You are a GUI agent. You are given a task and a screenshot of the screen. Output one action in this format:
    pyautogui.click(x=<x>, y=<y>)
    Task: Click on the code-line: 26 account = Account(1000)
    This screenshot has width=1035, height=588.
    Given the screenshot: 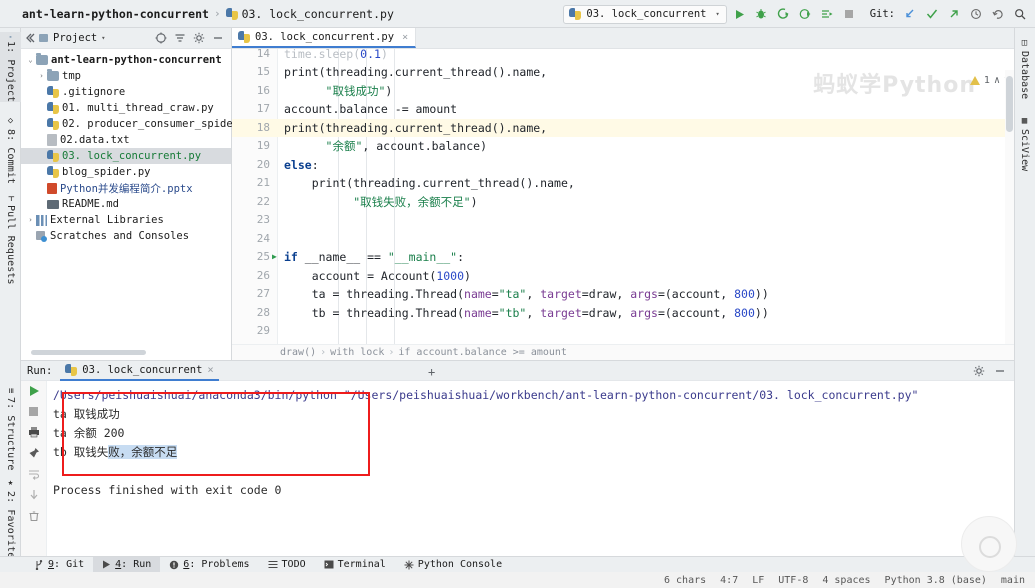 What is the action you would take?
    pyautogui.click(x=623, y=276)
    